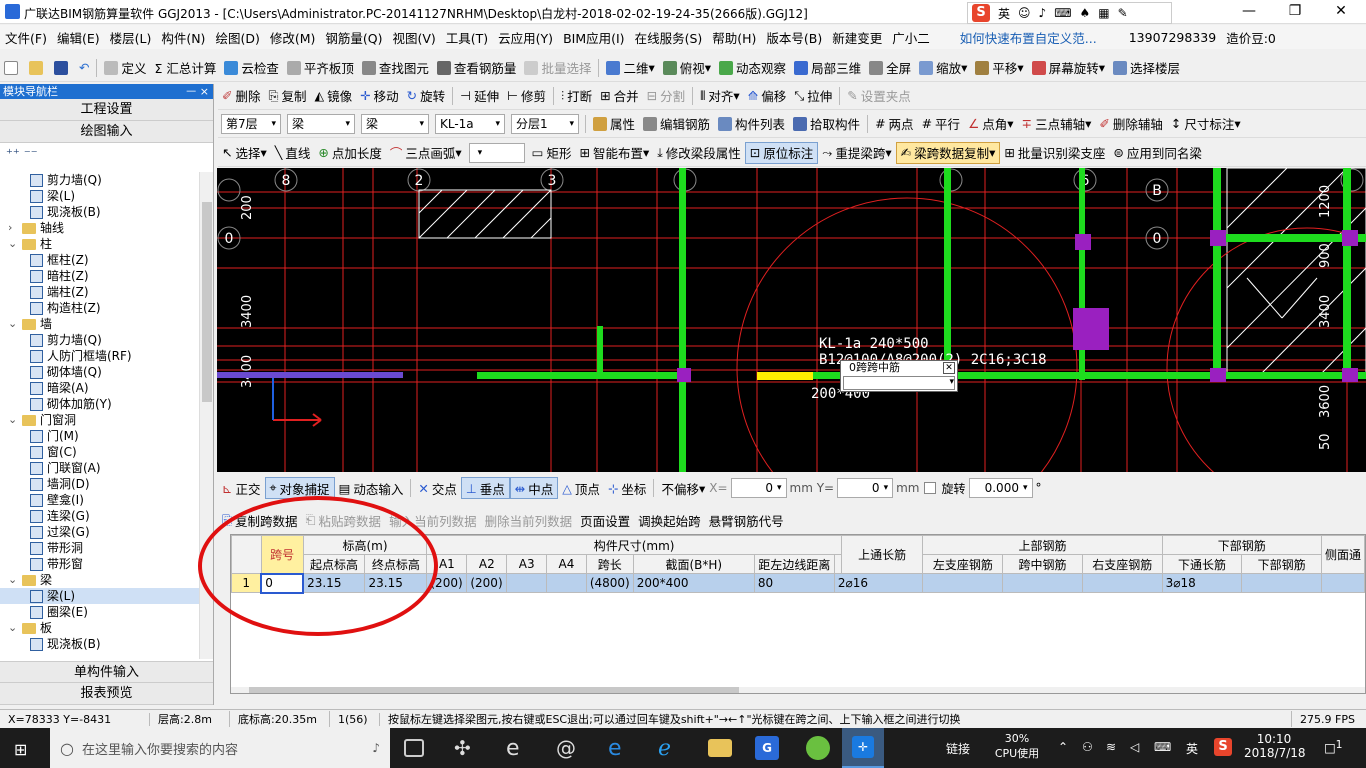 The width and height of the screenshot is (1366, 768). I want to click on popup-close-icon: ✕, so click(949, 368).